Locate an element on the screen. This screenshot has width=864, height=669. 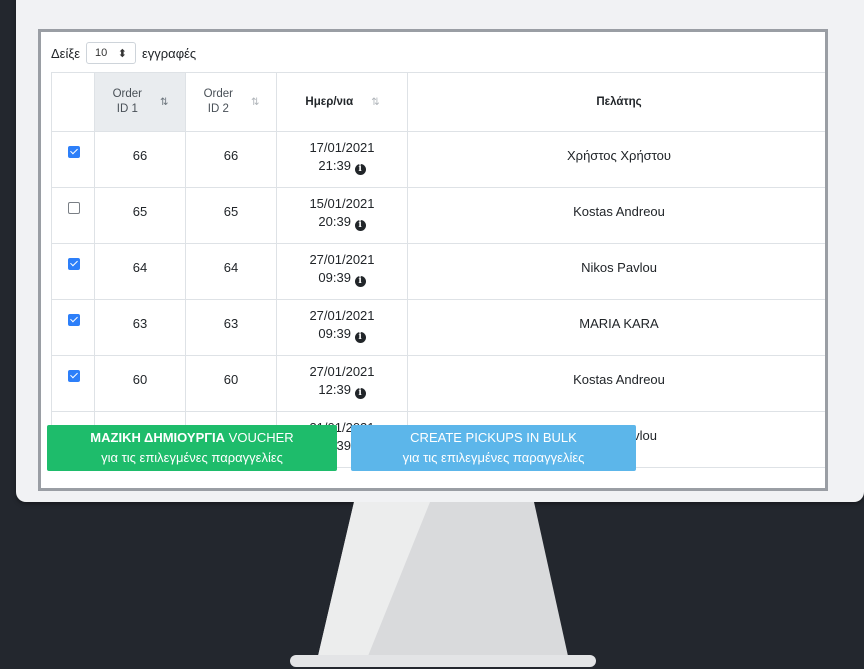
order-date-cell: 27/01/2021 12:39 i is located at coordinates (342, 383).